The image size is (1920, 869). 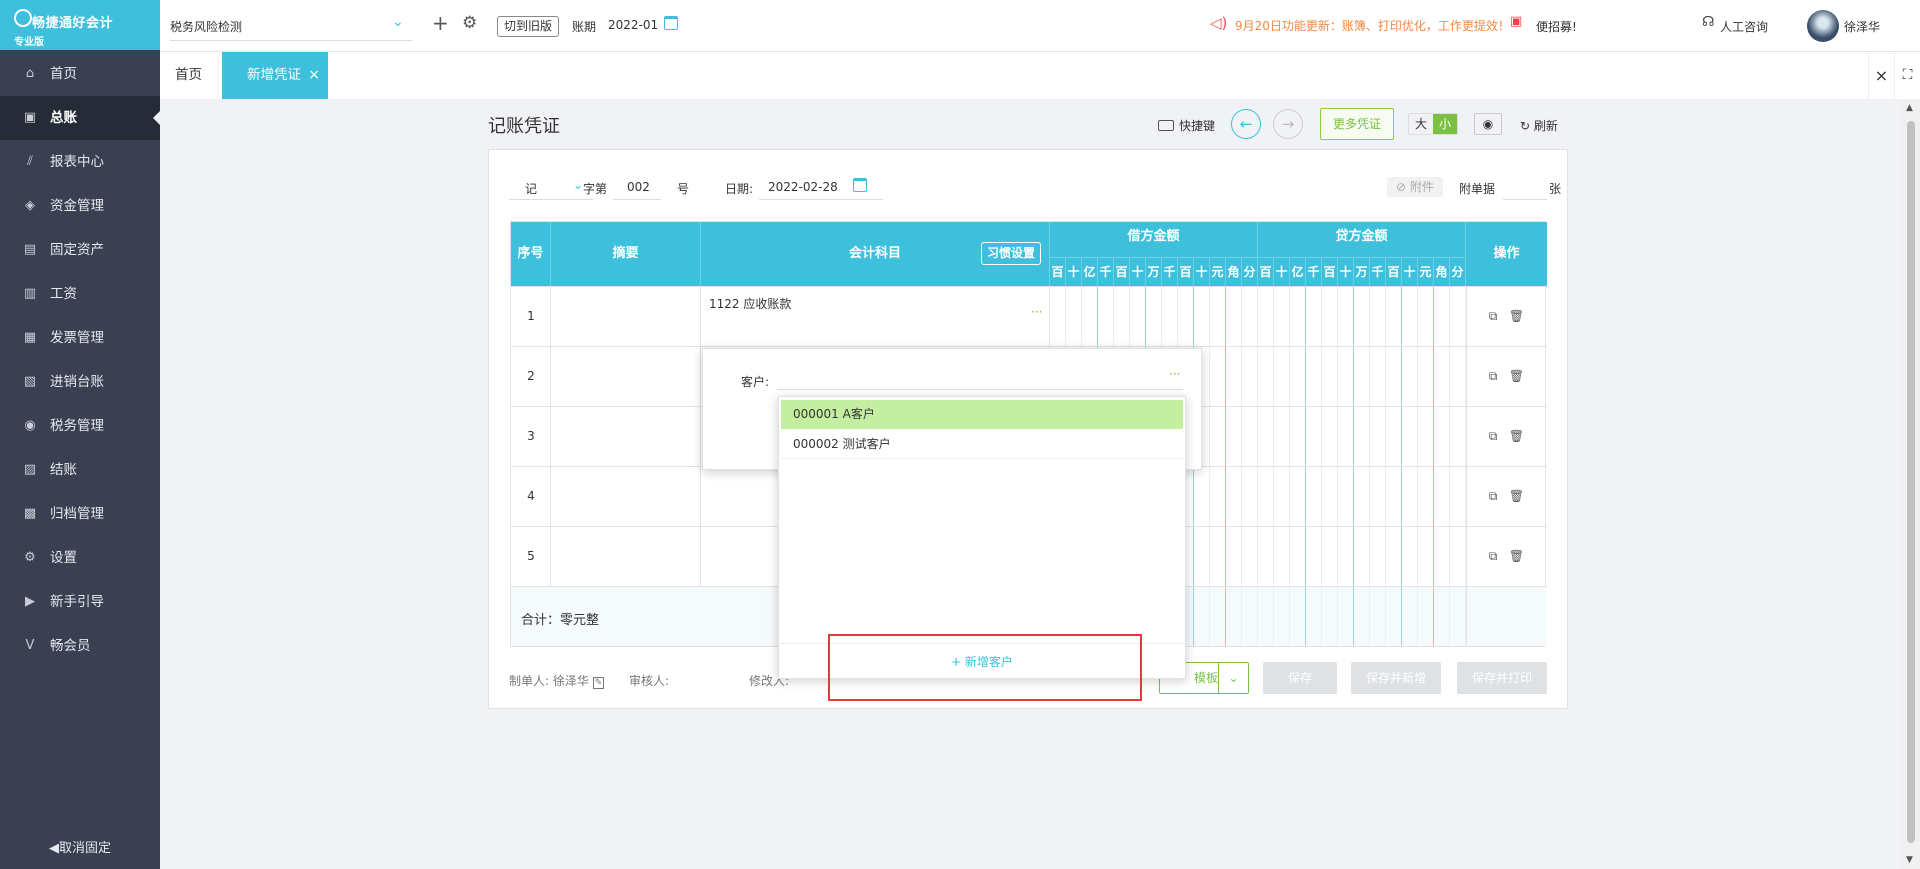 What do you see at coordinates (633, 25) in the screenshot?
I see `period-value: 2022-01` at bounding box center [633, 25].